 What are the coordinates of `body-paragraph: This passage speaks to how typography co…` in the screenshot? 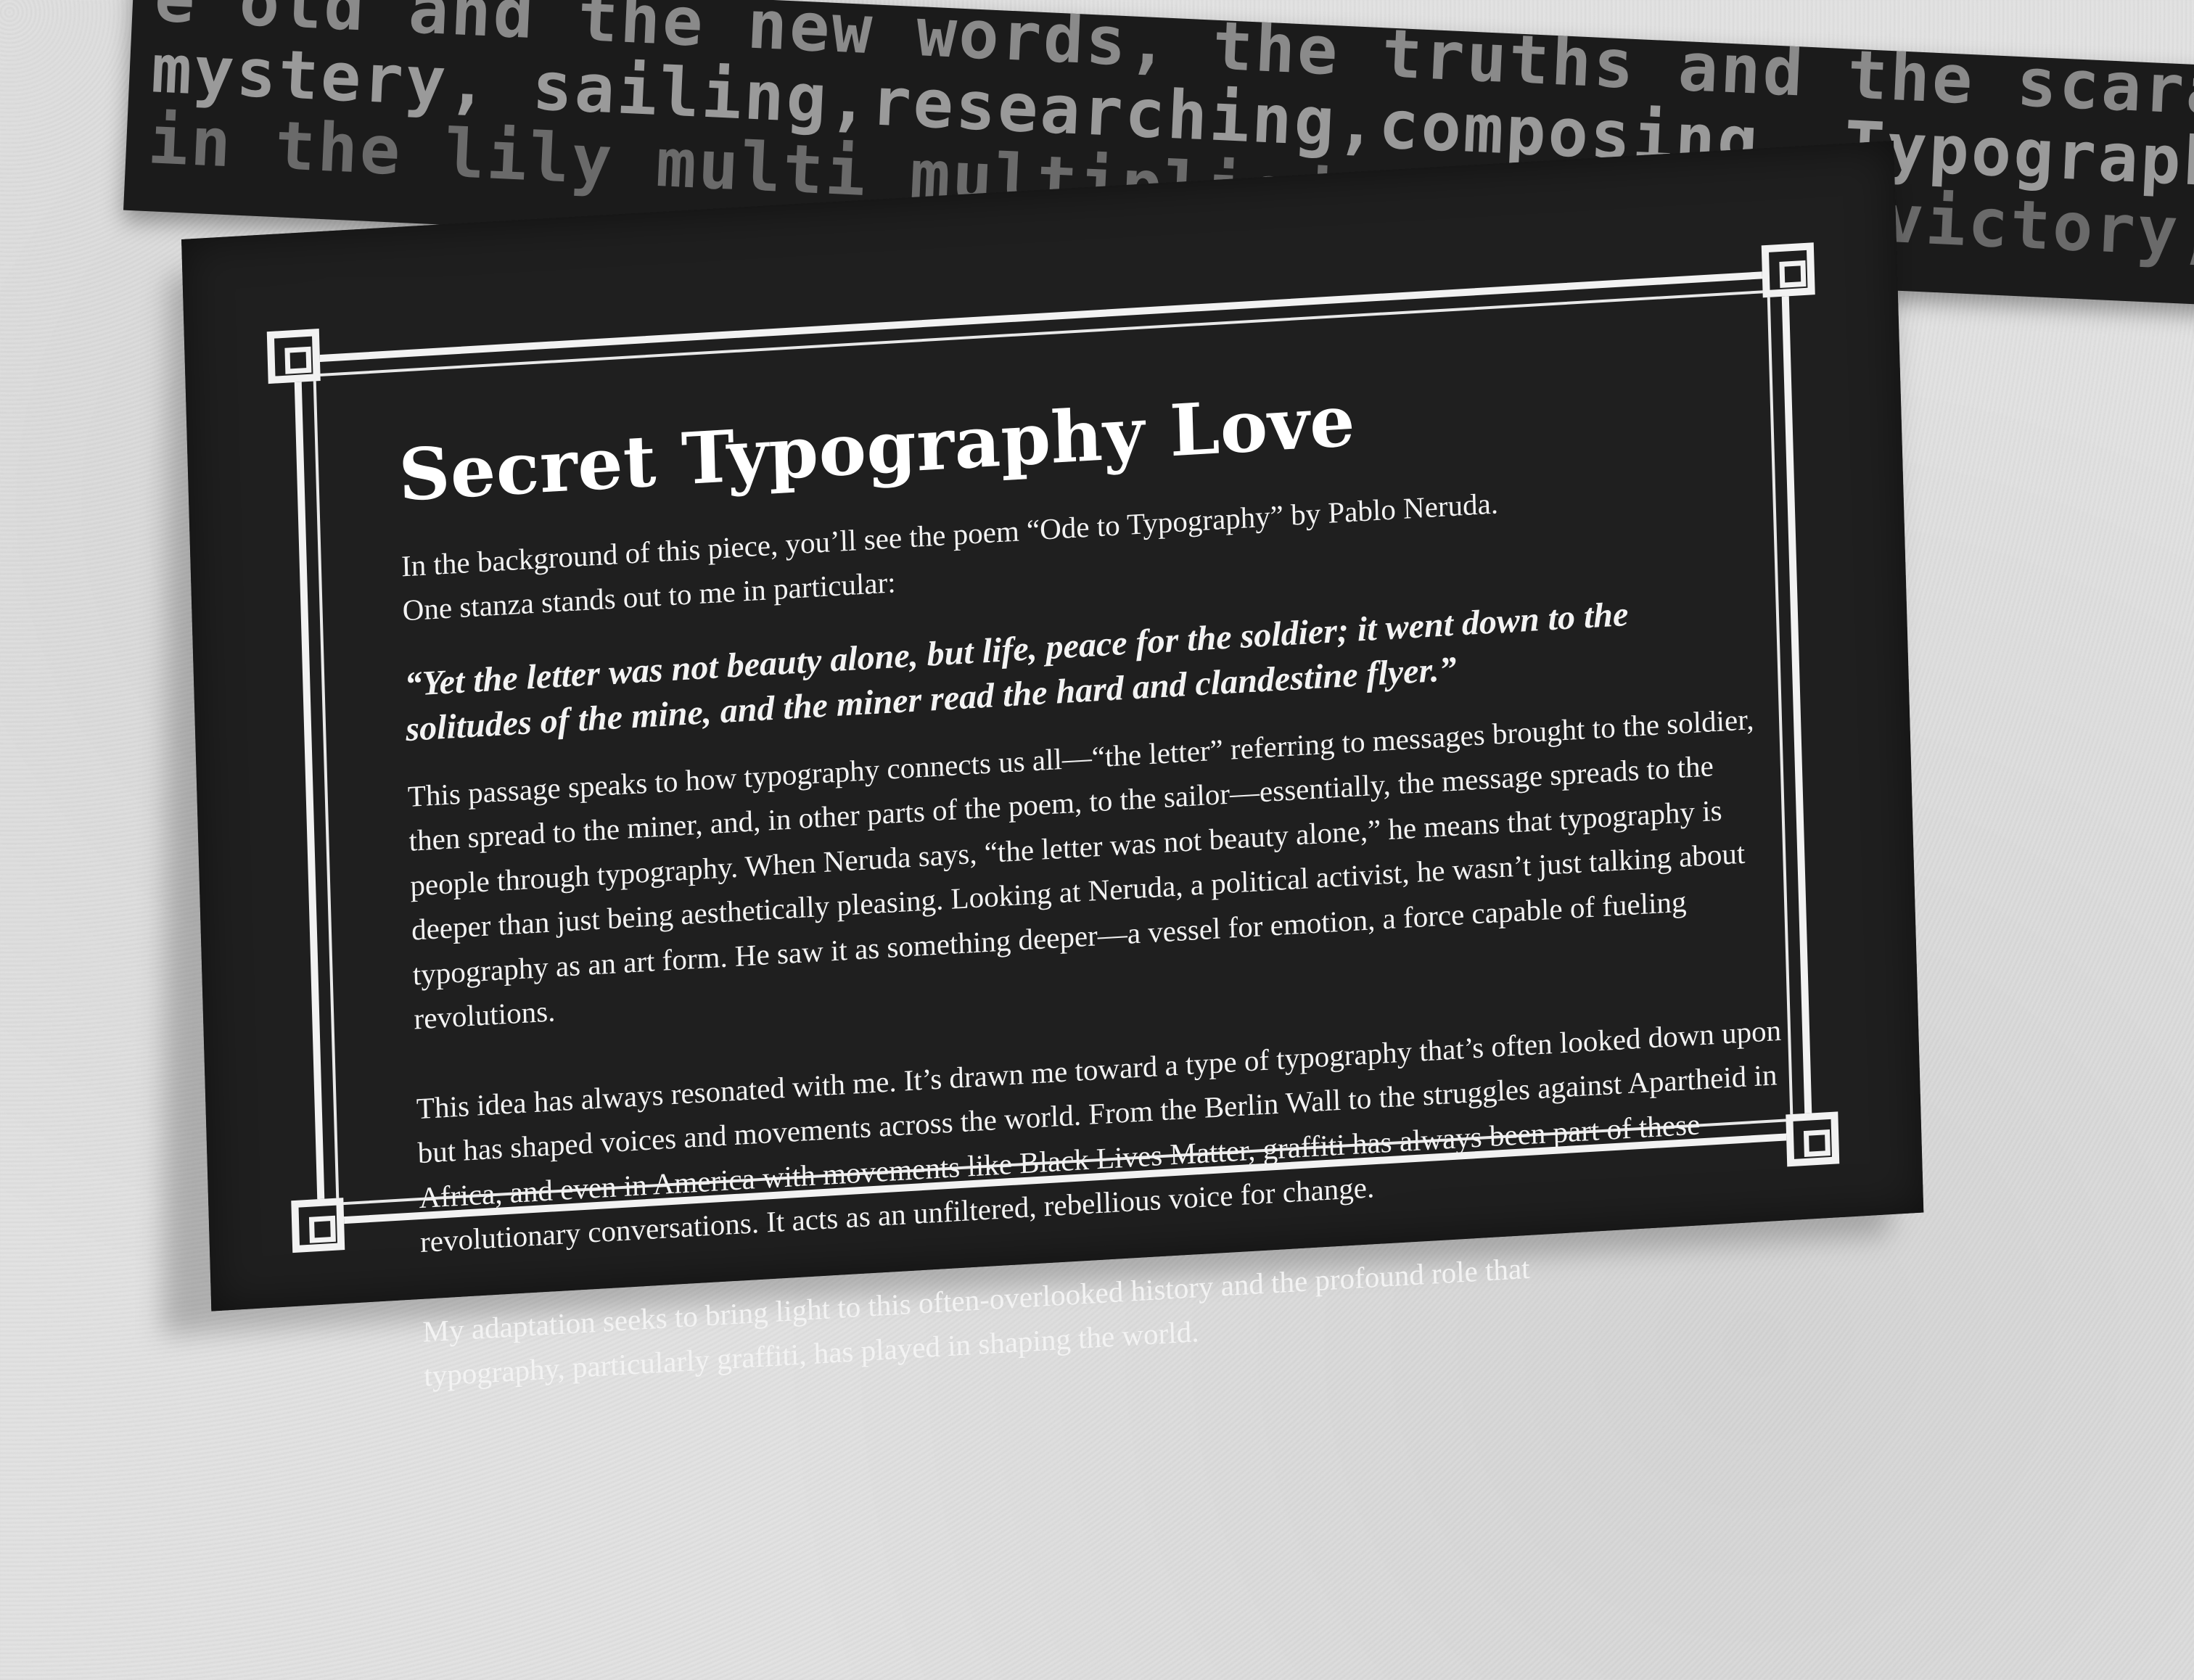 It's located at (1080, 868).